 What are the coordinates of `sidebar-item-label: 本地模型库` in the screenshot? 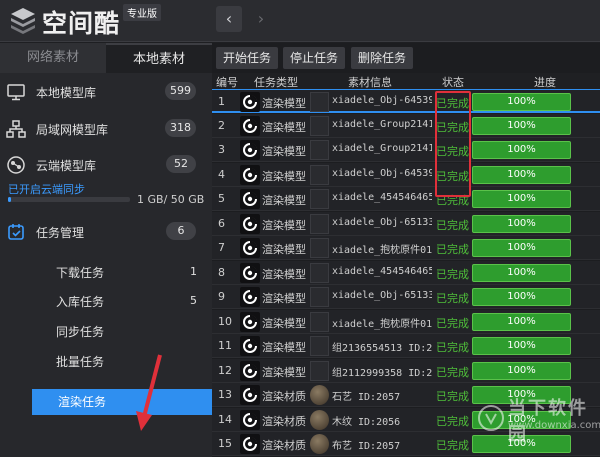 It's located at (66, 93).